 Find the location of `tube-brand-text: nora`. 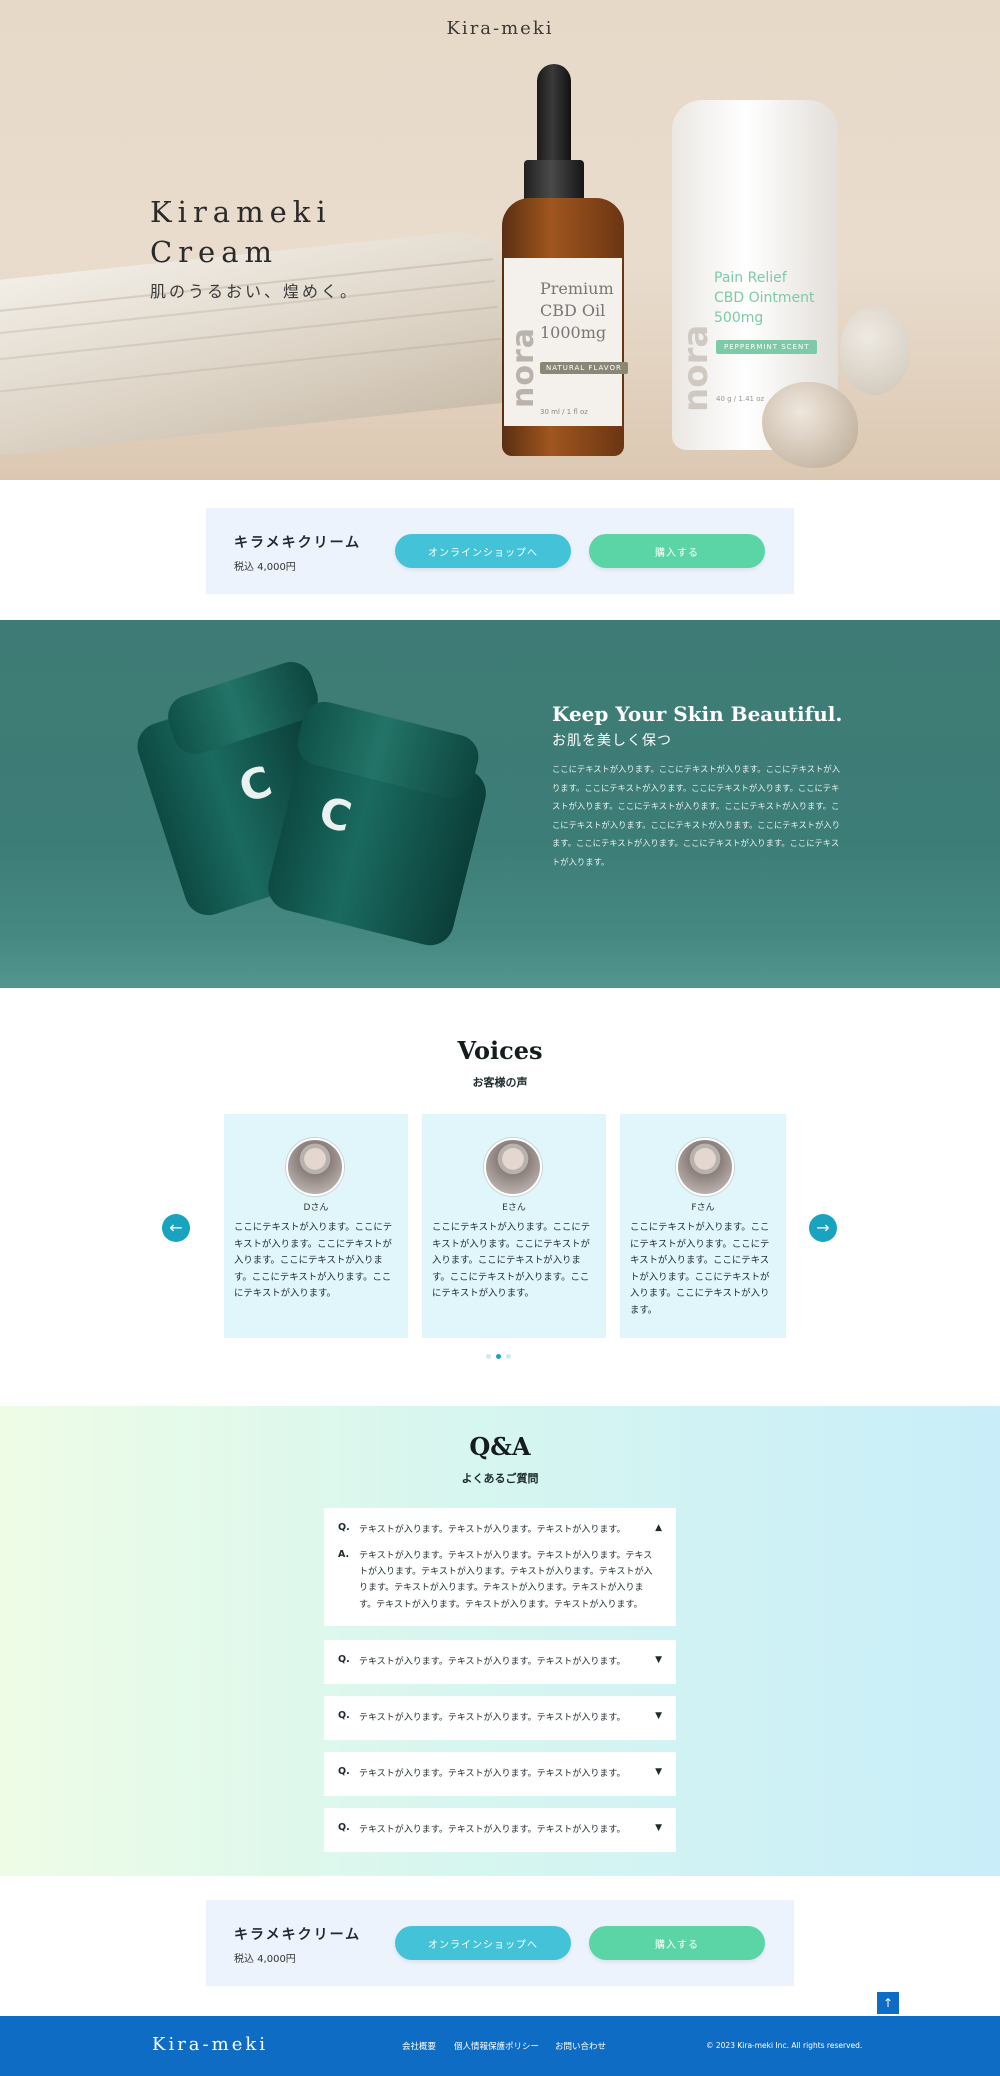

tube-brand-text: nora is located at coordinates (696, 368).